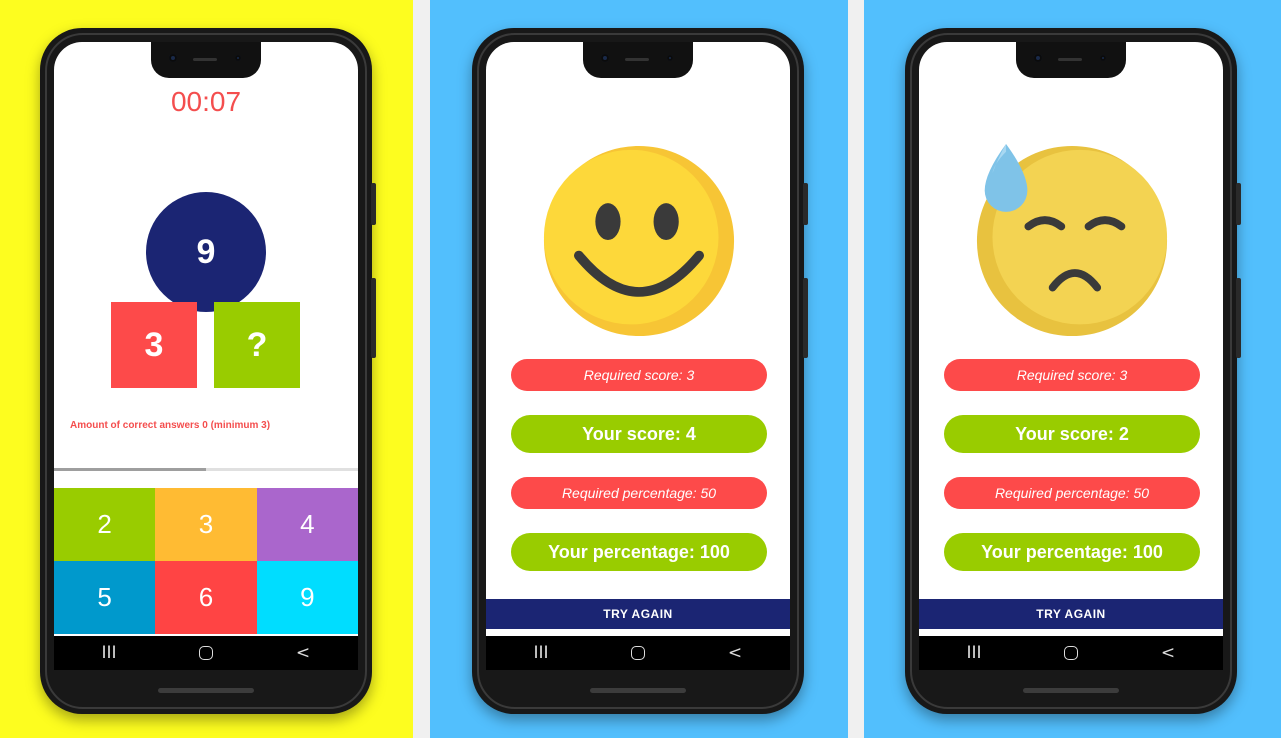 The image size is (1281, 738). What do you see at coordinates (639, 434) in the screenshot?
I see `your-score-label: Your score: 4` at bounding box center [639, 434].